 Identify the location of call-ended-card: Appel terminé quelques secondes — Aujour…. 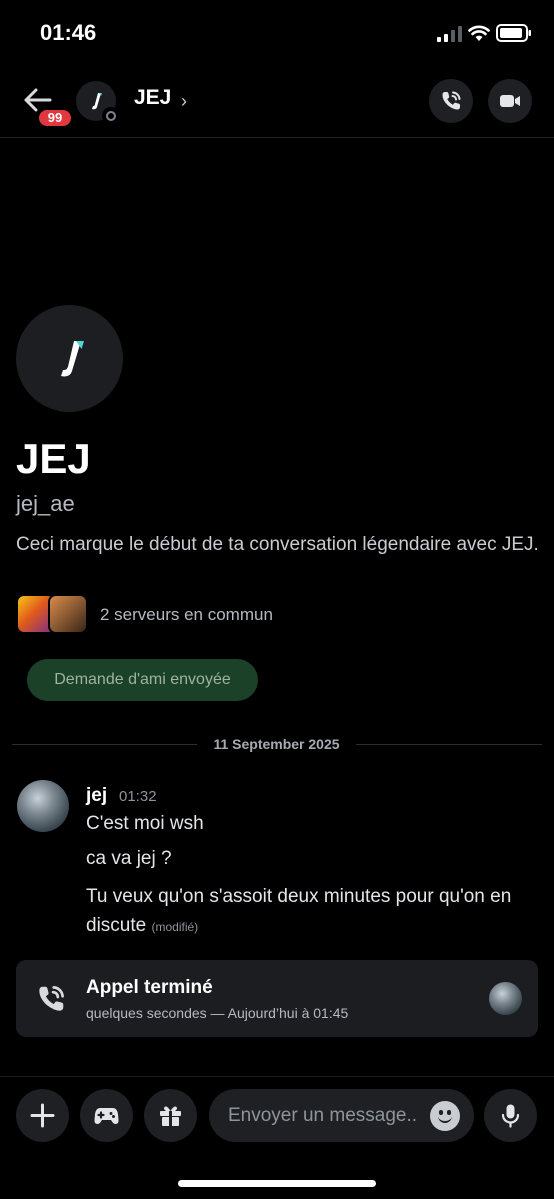
(277, 998).